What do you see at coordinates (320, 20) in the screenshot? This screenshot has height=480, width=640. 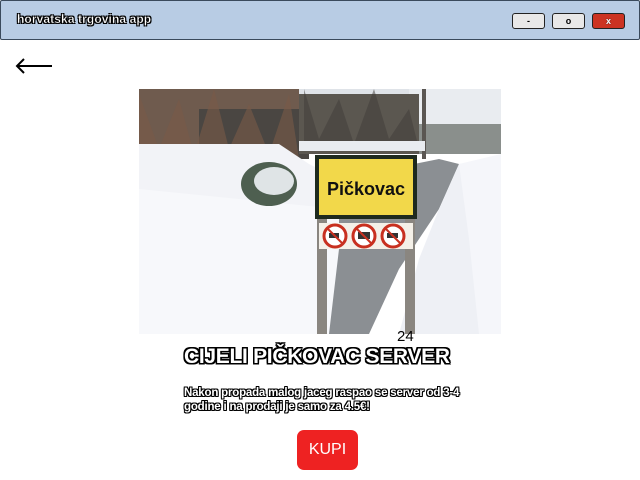 I see `title-bar: horvatska trgovina app - o x` at bounding box center [320, 20].